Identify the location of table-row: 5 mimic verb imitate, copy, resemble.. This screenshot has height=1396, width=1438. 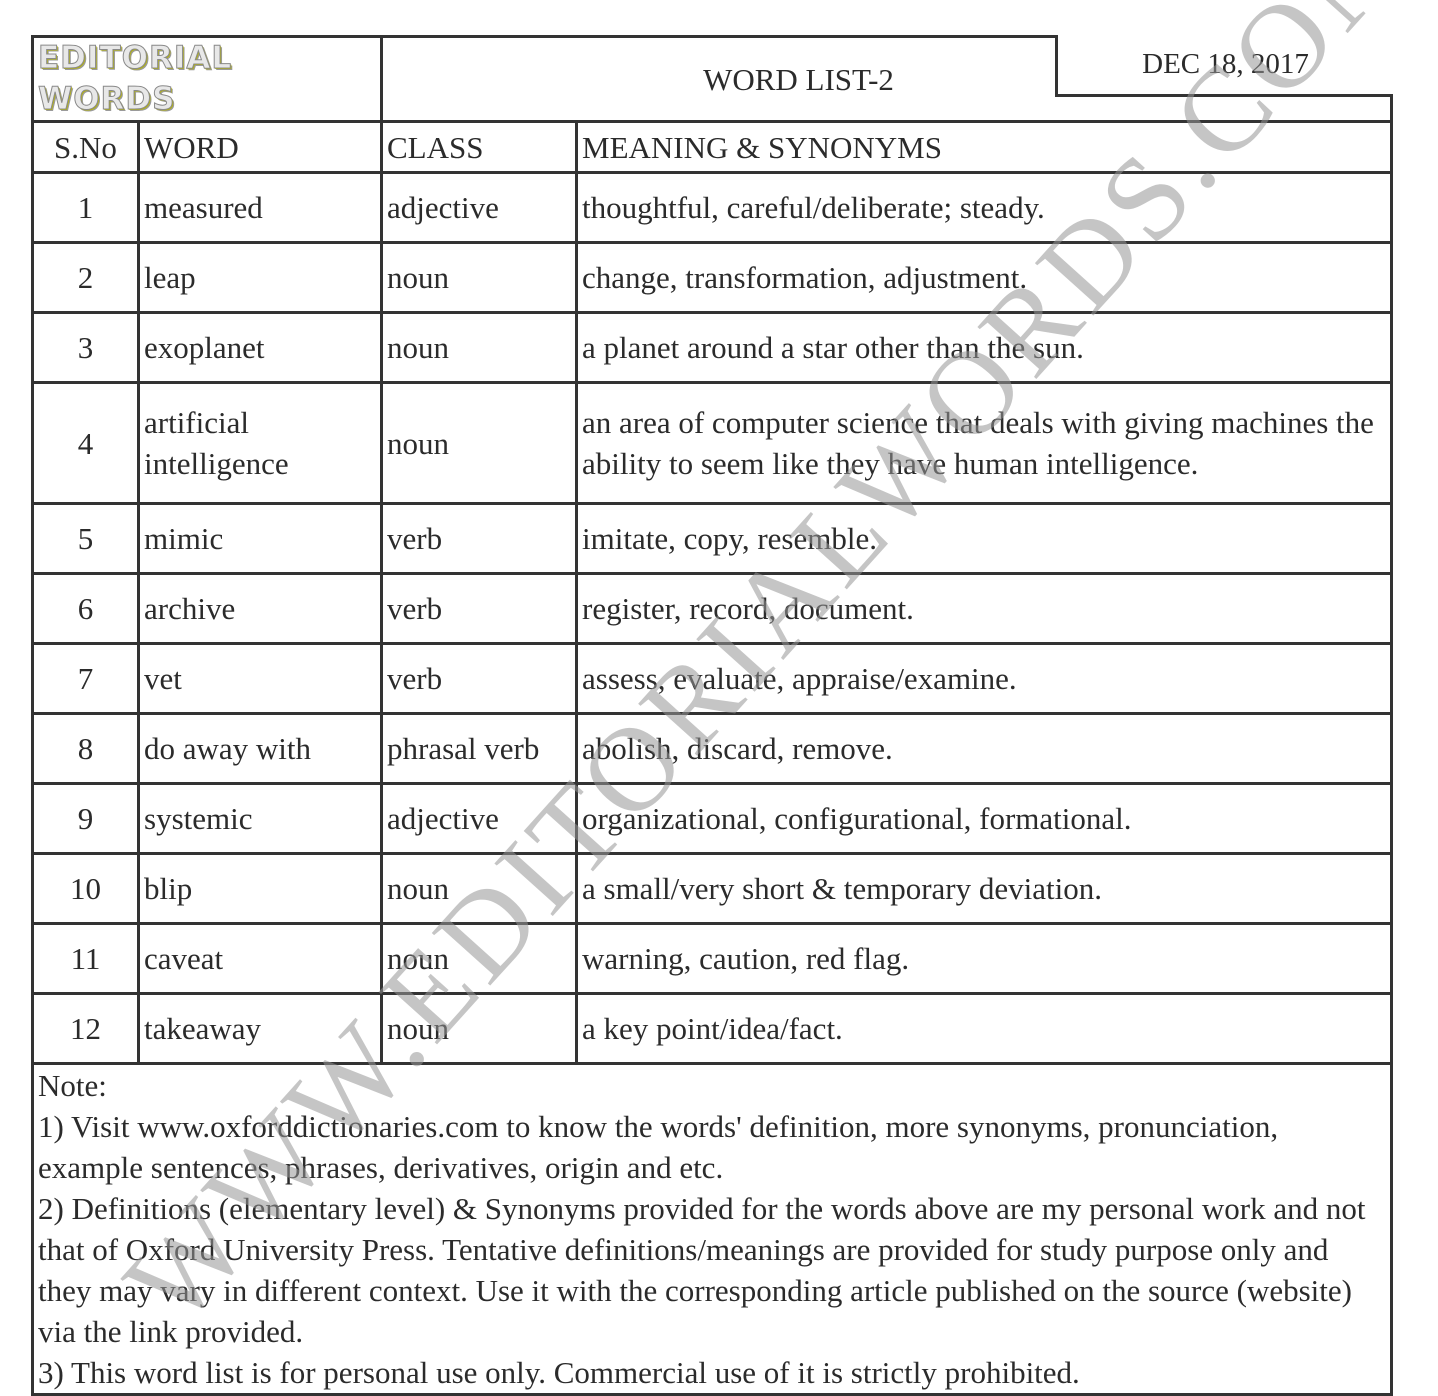
(712, 538).